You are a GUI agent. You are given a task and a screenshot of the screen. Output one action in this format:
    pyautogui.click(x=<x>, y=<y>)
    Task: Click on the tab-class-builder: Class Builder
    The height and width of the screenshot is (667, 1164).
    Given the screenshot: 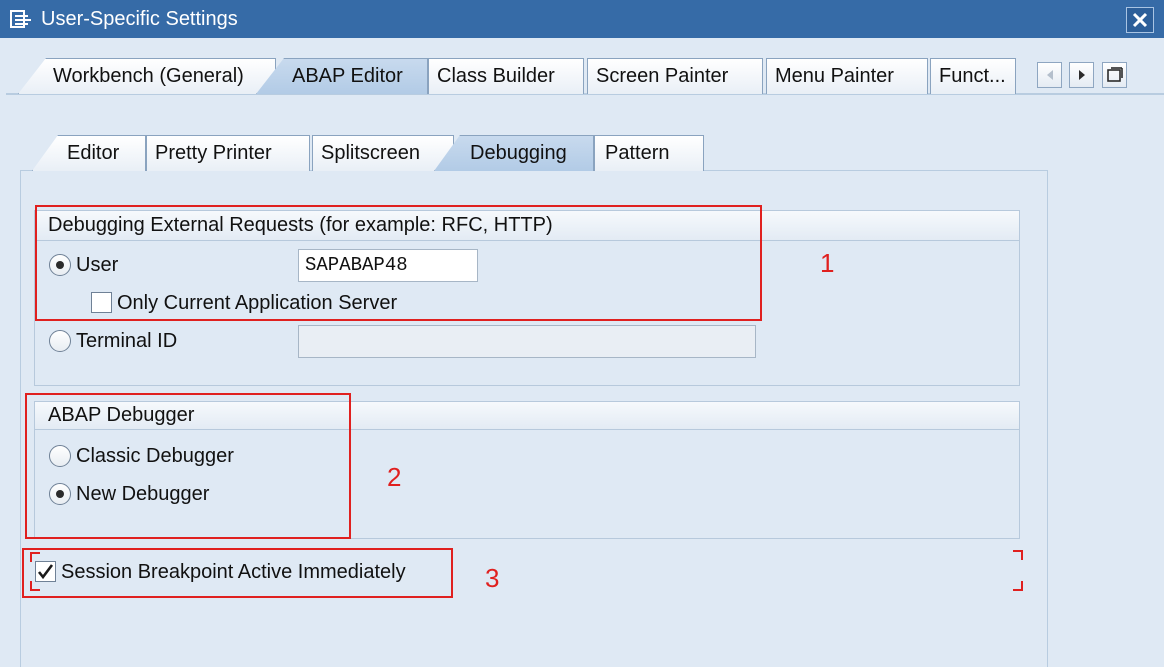 What is the action you would take?
    pyautogui.click(x=506, y=76)
    